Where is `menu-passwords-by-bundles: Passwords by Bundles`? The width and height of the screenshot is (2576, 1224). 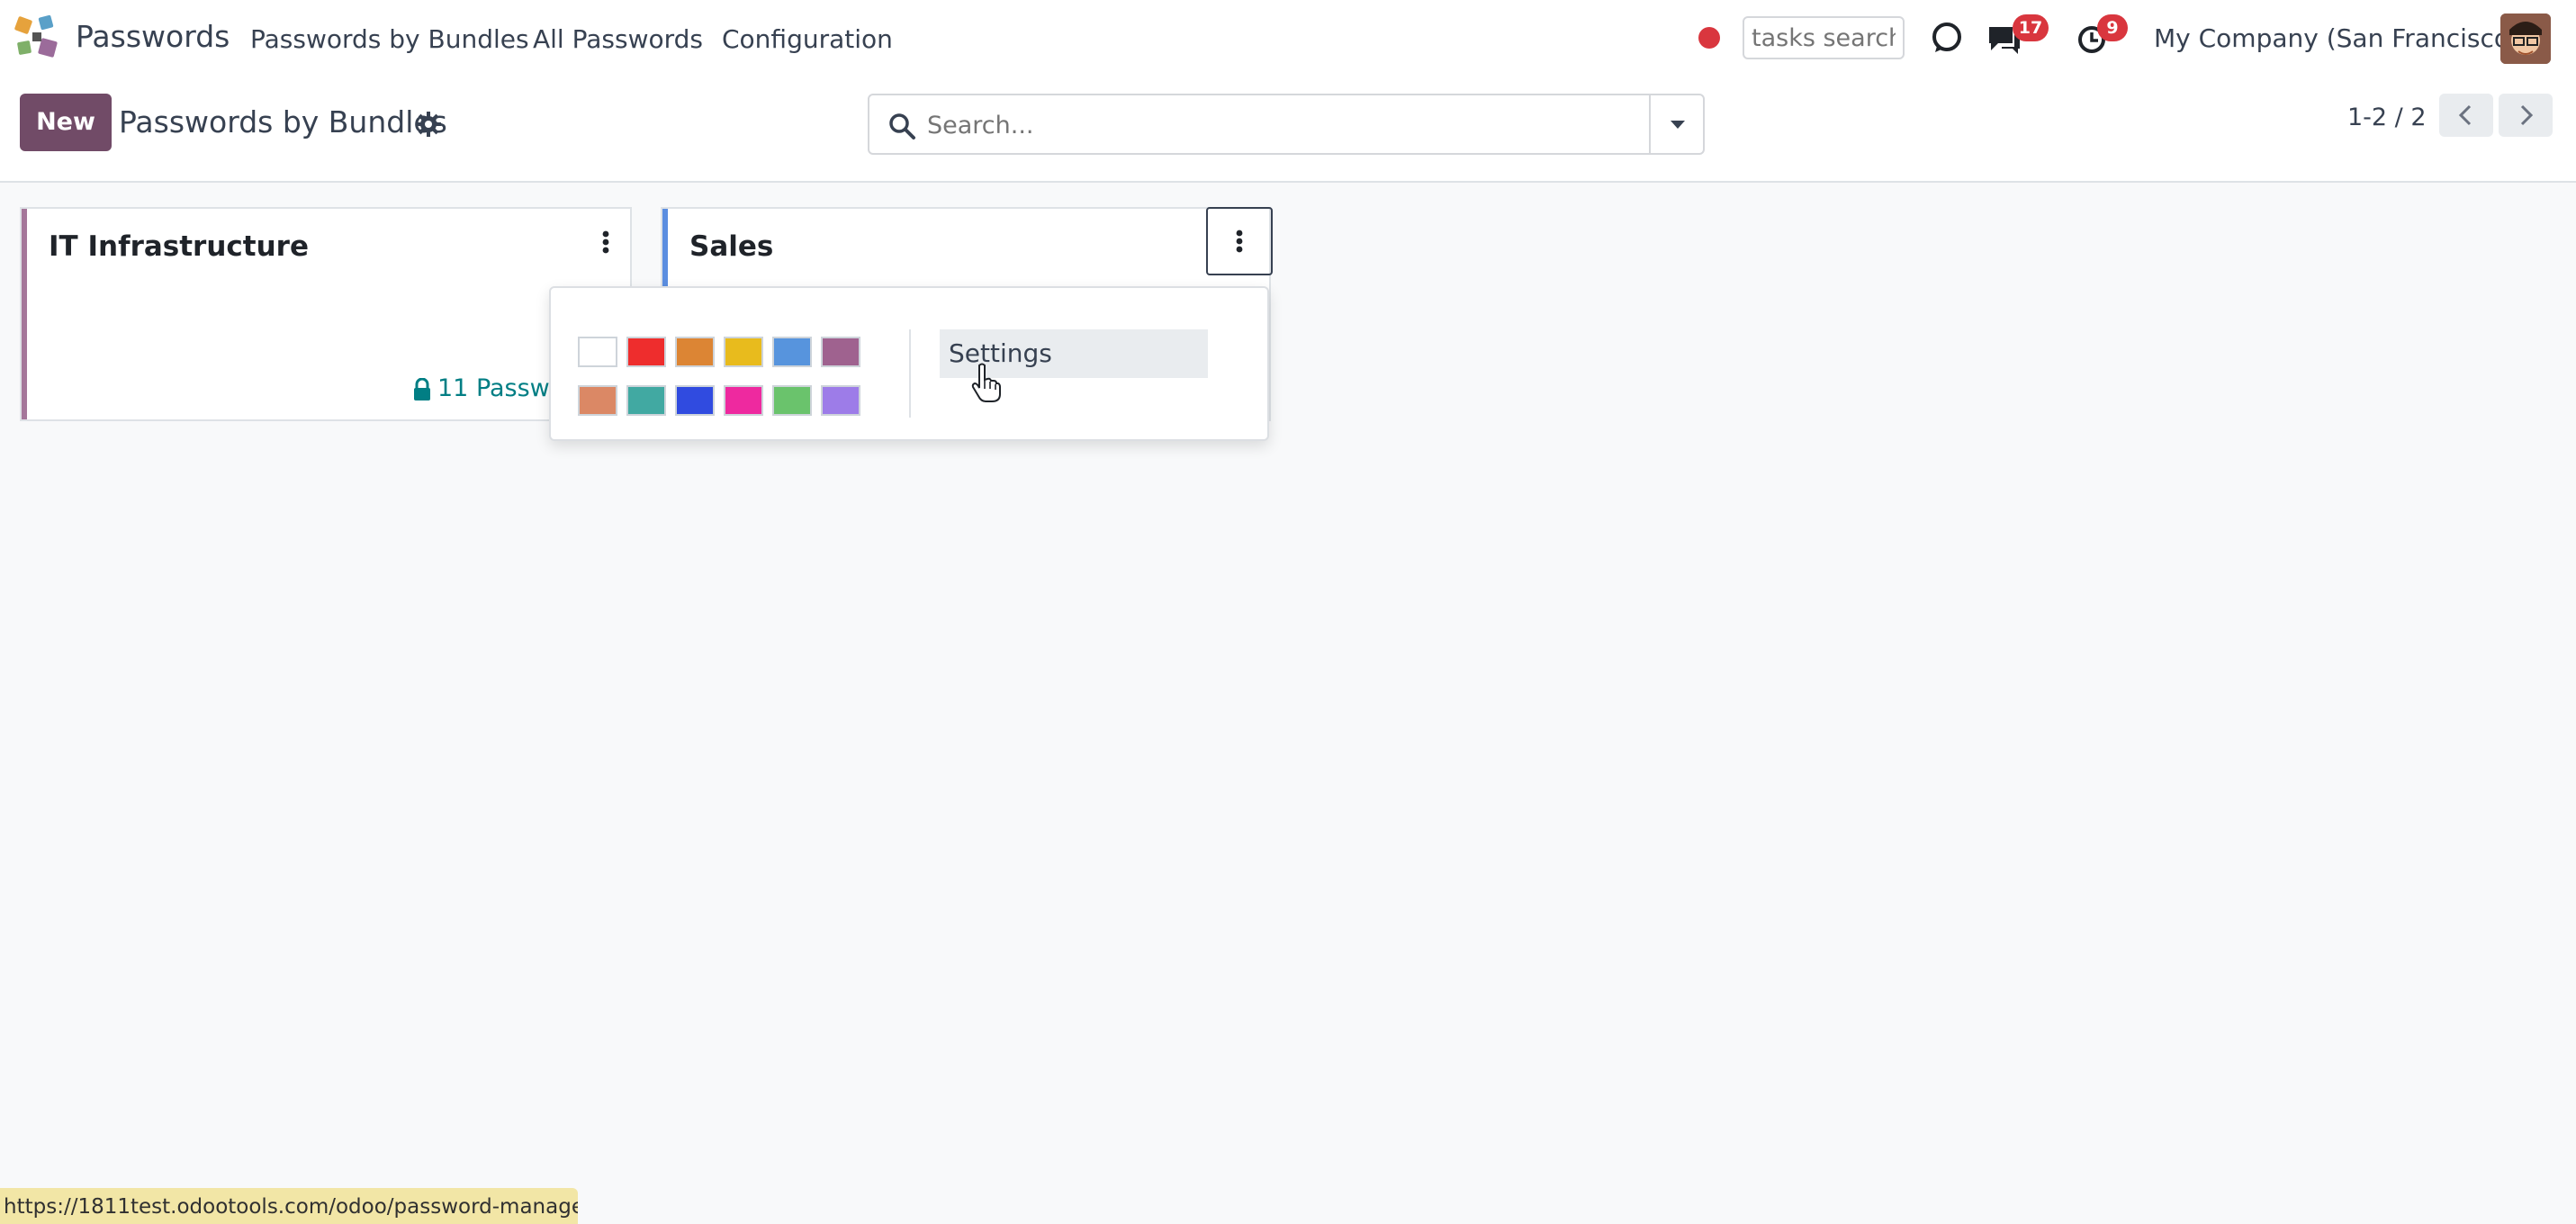
menu-passwords-by-bundles: Passwords by Bundles is located at coordinates (389, 39).